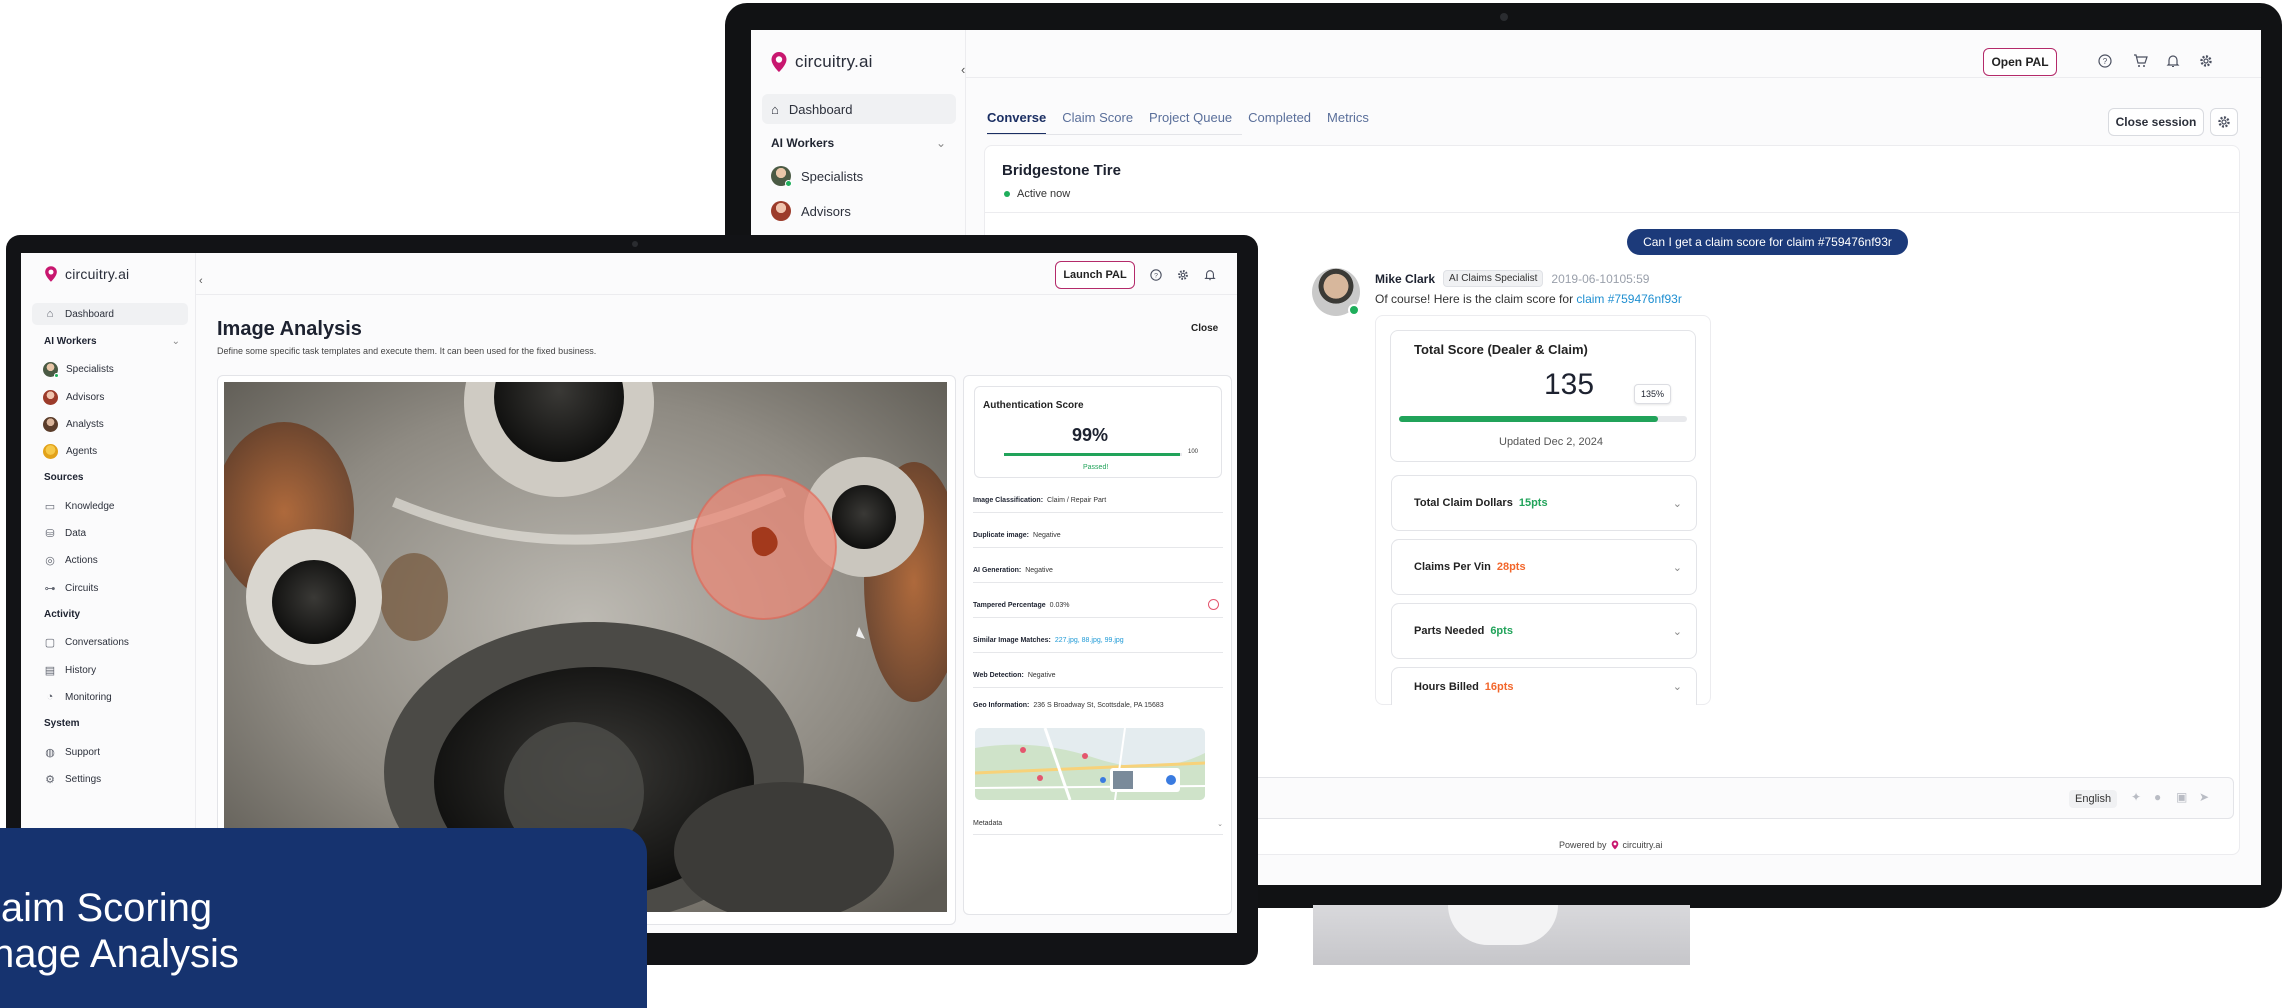 The width and height of the screenshot is (2285, 1008). Describe the element at coordinates (71, 588) in the screenshot. I see `sidebar-item-circuits: ⊶ Circuits` at that location.